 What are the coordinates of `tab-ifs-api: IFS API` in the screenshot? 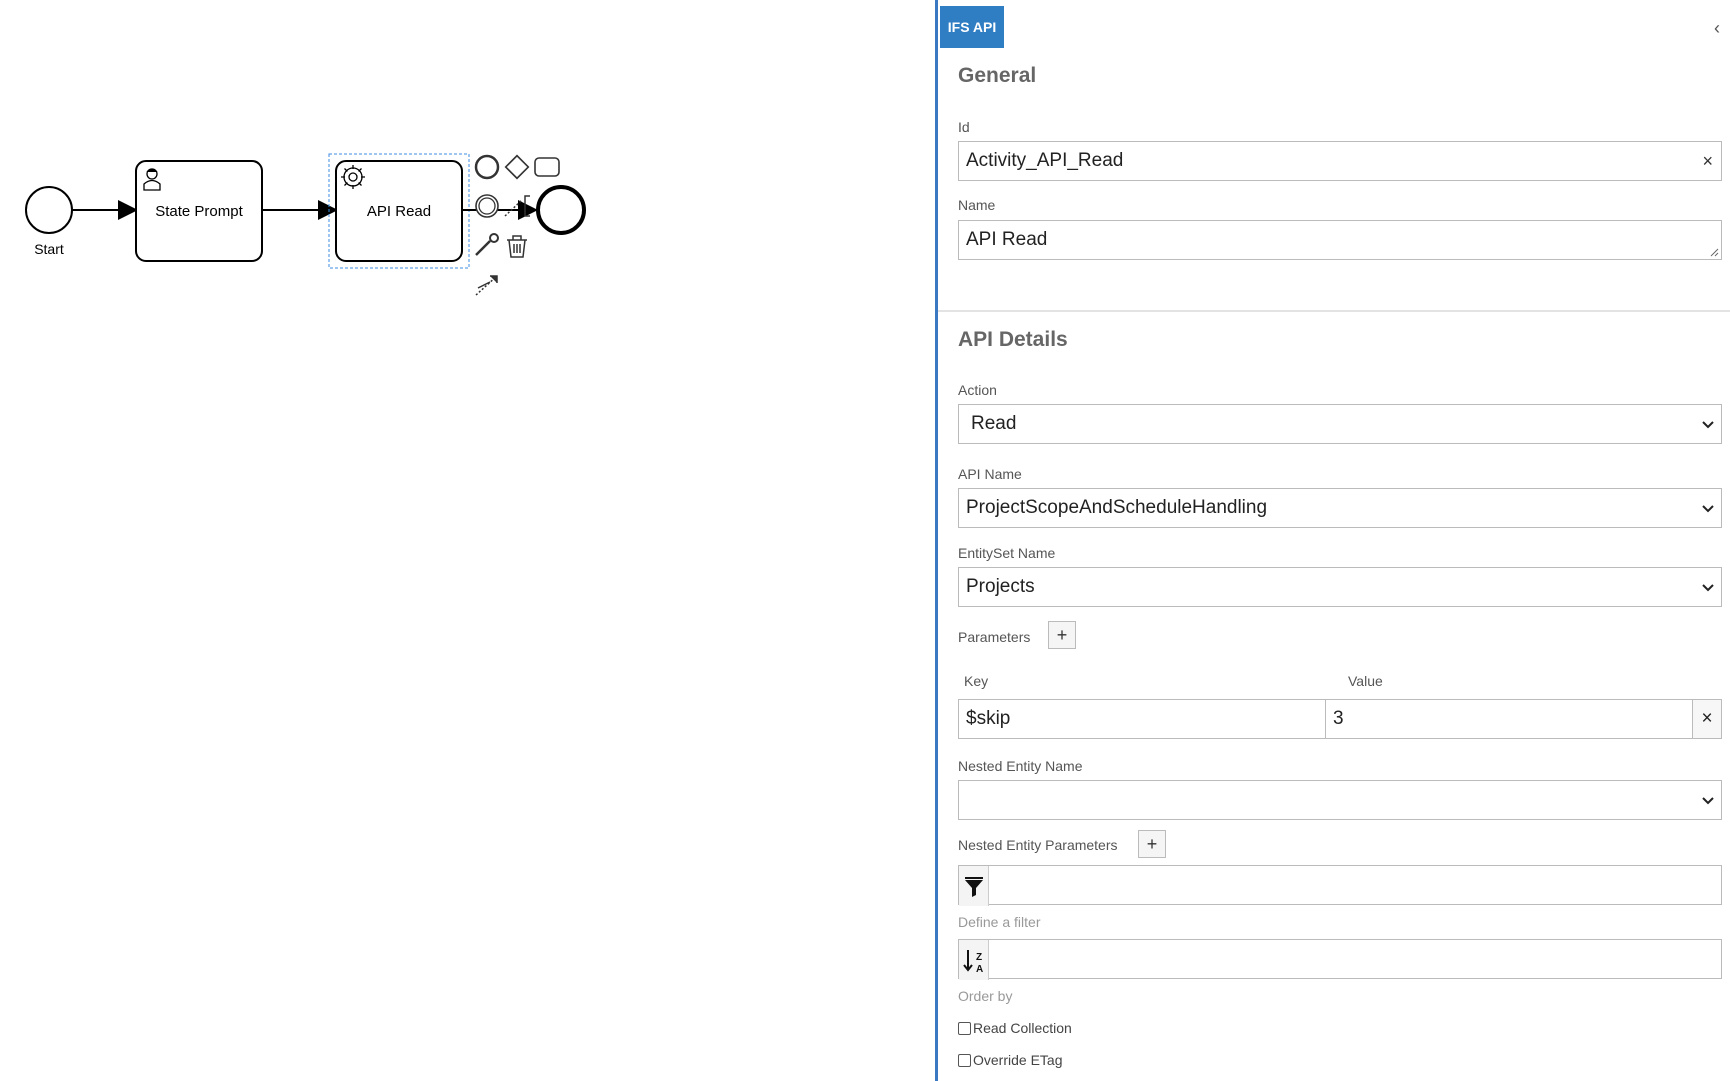 It's located at (972, 27).